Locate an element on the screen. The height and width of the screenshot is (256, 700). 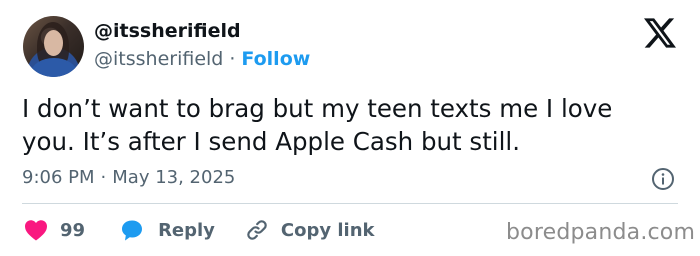
action-bar: 99 Reply Copy link is located at coordinates (199, 230).